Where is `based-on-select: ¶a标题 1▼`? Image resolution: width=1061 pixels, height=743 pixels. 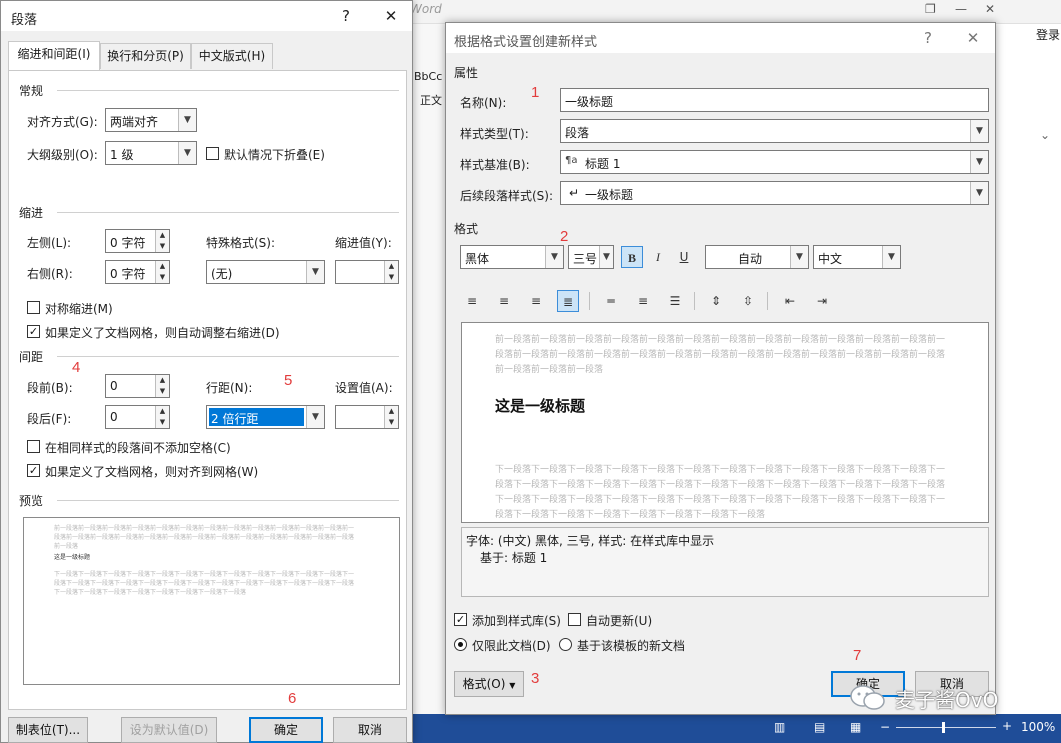
based-on-select: ¶a标题 1▼ is located at coordinates (774, 162).